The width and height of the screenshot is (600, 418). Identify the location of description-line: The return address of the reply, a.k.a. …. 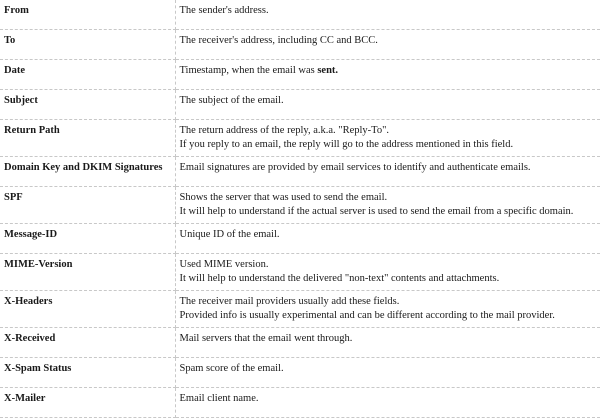
(284, 130).